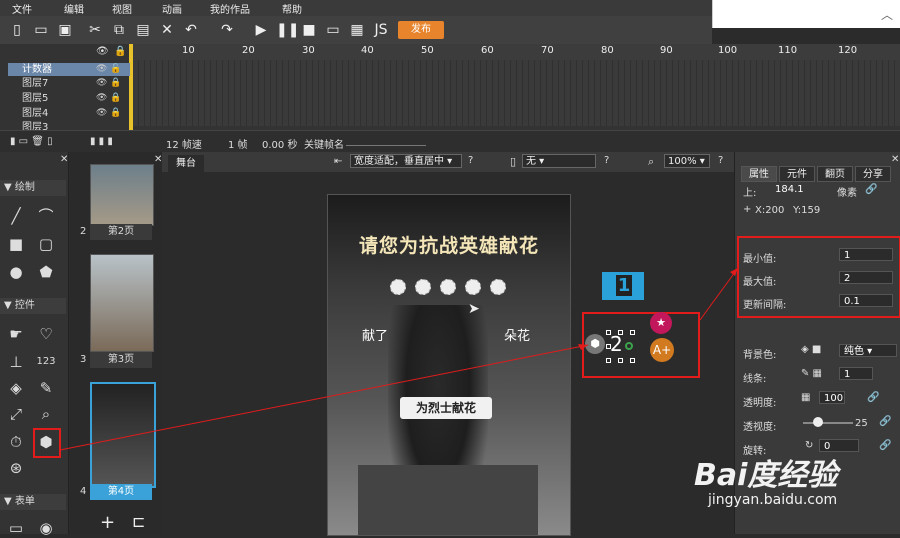  Describe the element at coordinates (138, 521) in the screenshot. I see `insert-page-icon: ⊏` at that location.